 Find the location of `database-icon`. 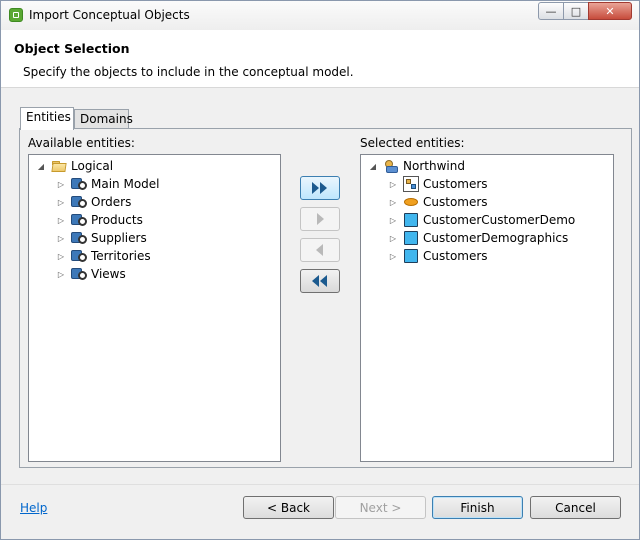

database-icon is located at coordinates (391, 166).